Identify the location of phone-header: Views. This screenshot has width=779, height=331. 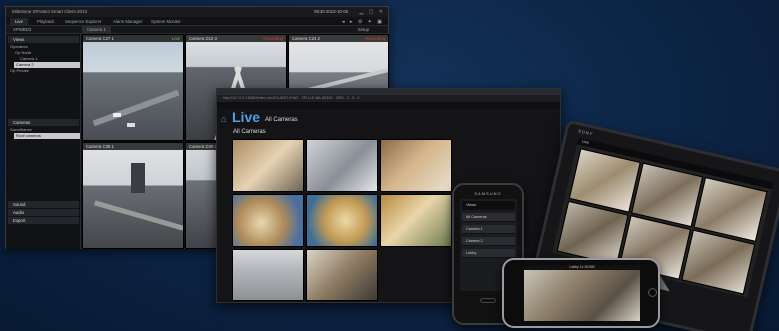
(488, 205).